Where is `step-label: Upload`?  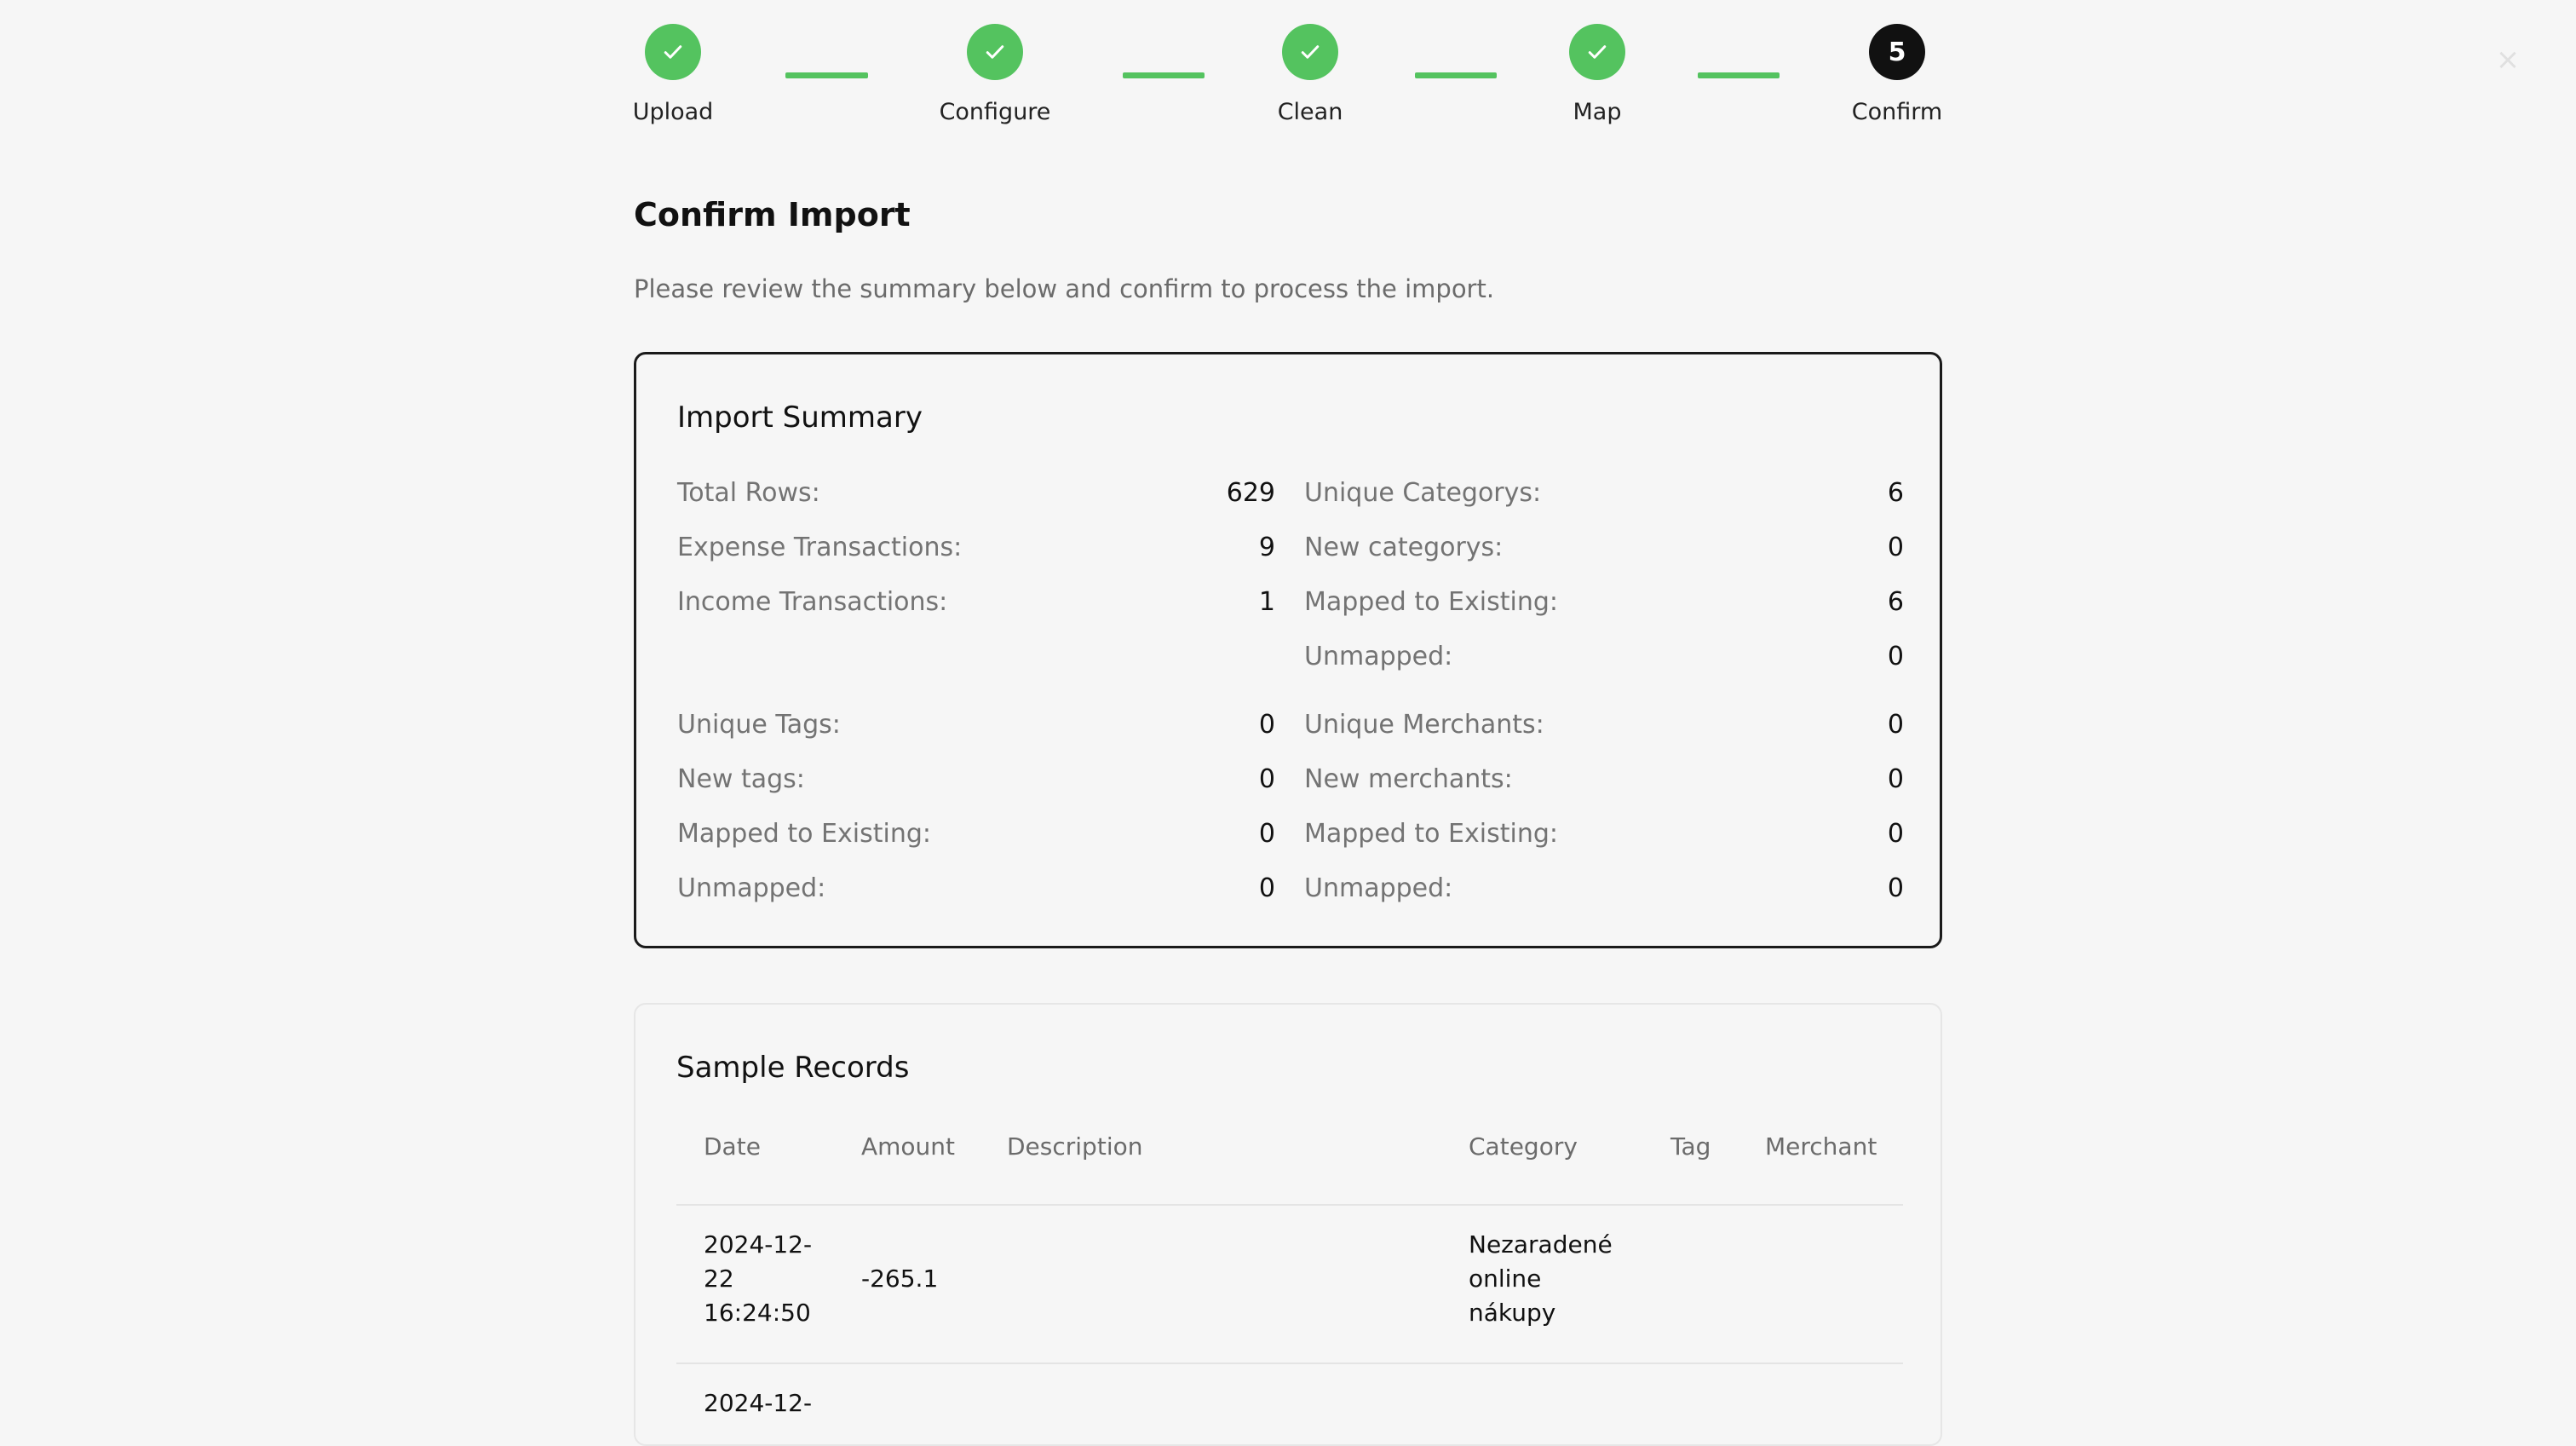
step-label: Upload is located at coordinates (673, 112).